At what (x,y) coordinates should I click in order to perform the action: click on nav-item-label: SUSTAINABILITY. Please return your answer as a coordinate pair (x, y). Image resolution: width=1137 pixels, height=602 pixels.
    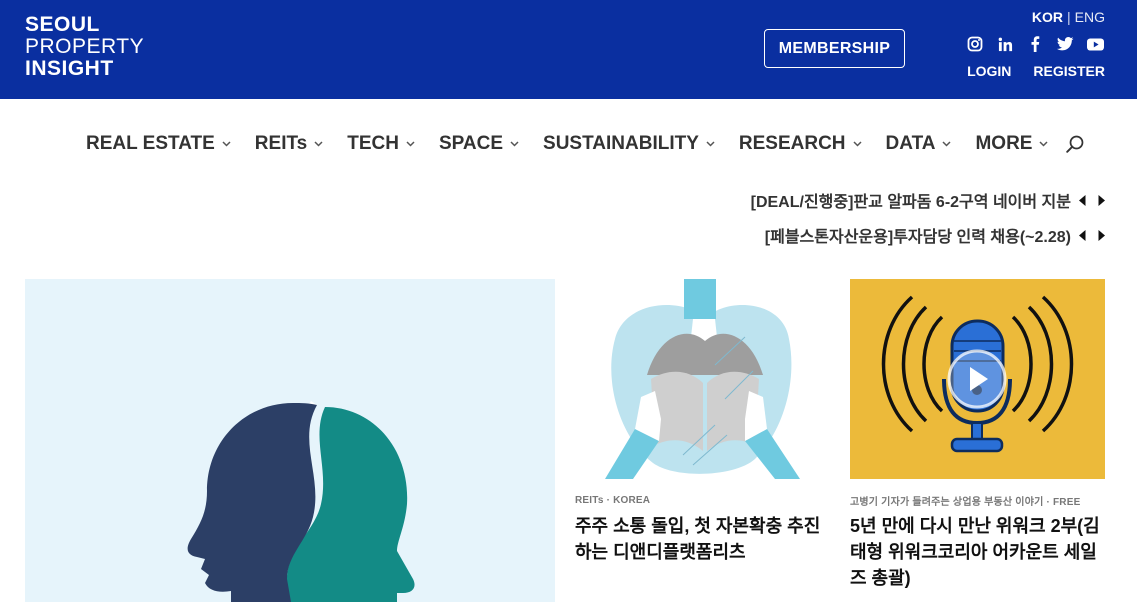
    Looking at the image, I should click on (621, 143).